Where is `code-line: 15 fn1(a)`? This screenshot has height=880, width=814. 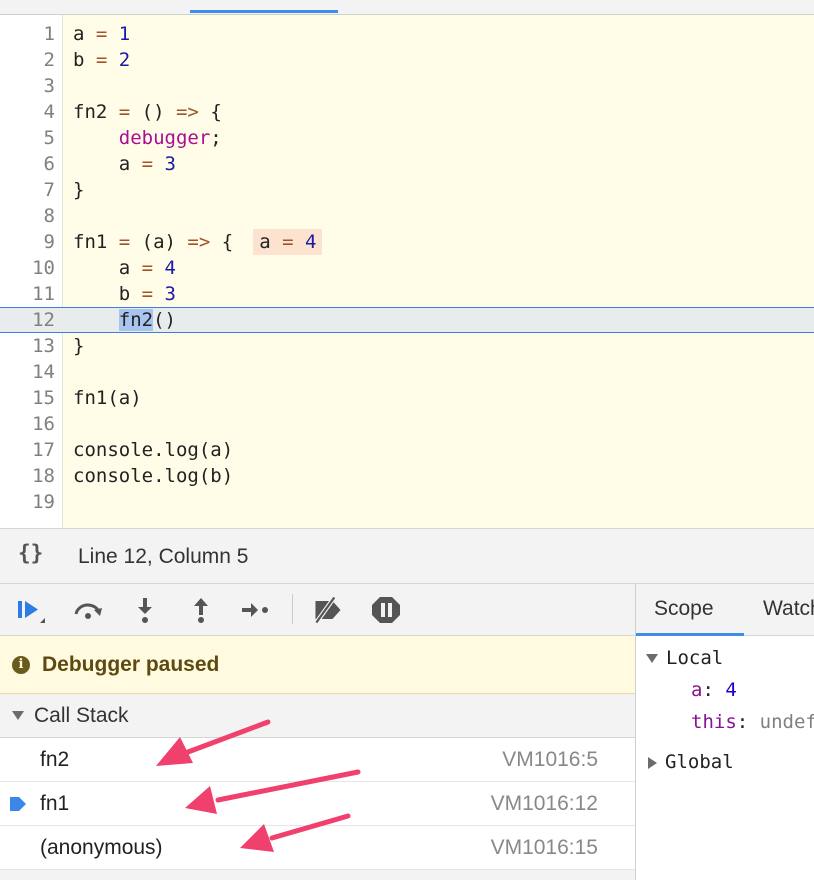 code-line: 15 fn1(a) is located at coordinates (407, 398).